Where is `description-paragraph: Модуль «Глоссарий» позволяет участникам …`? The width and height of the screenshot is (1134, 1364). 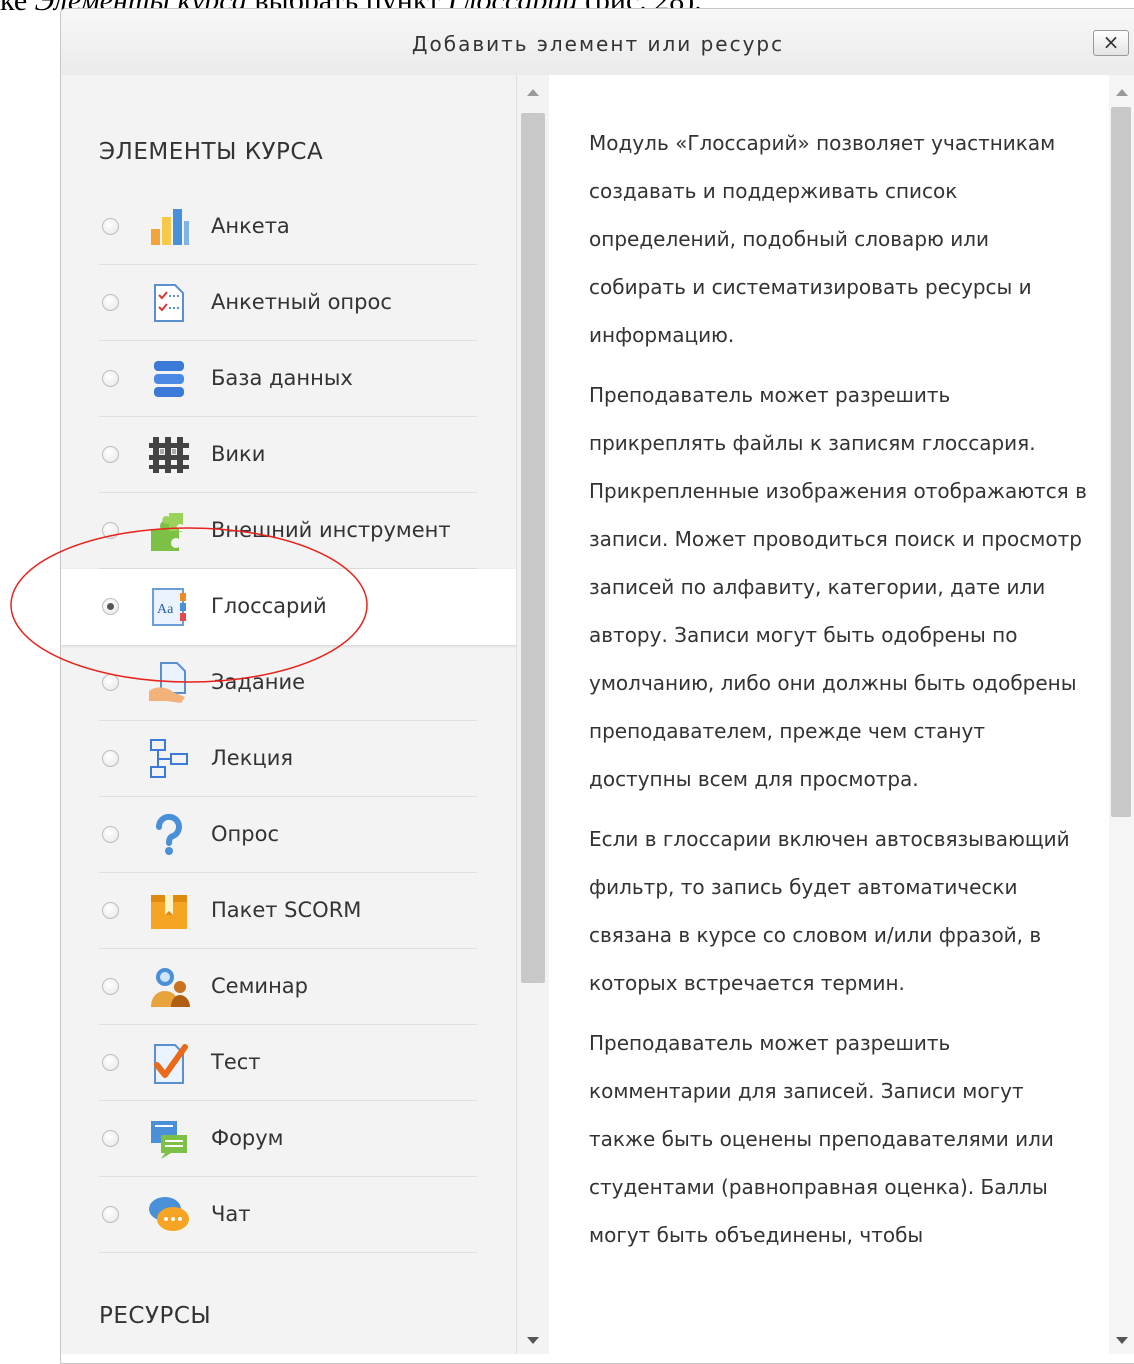 description-paragraph: Модуль «Глоссарий» позволяет участникам … is located at coordinates (822, 239).